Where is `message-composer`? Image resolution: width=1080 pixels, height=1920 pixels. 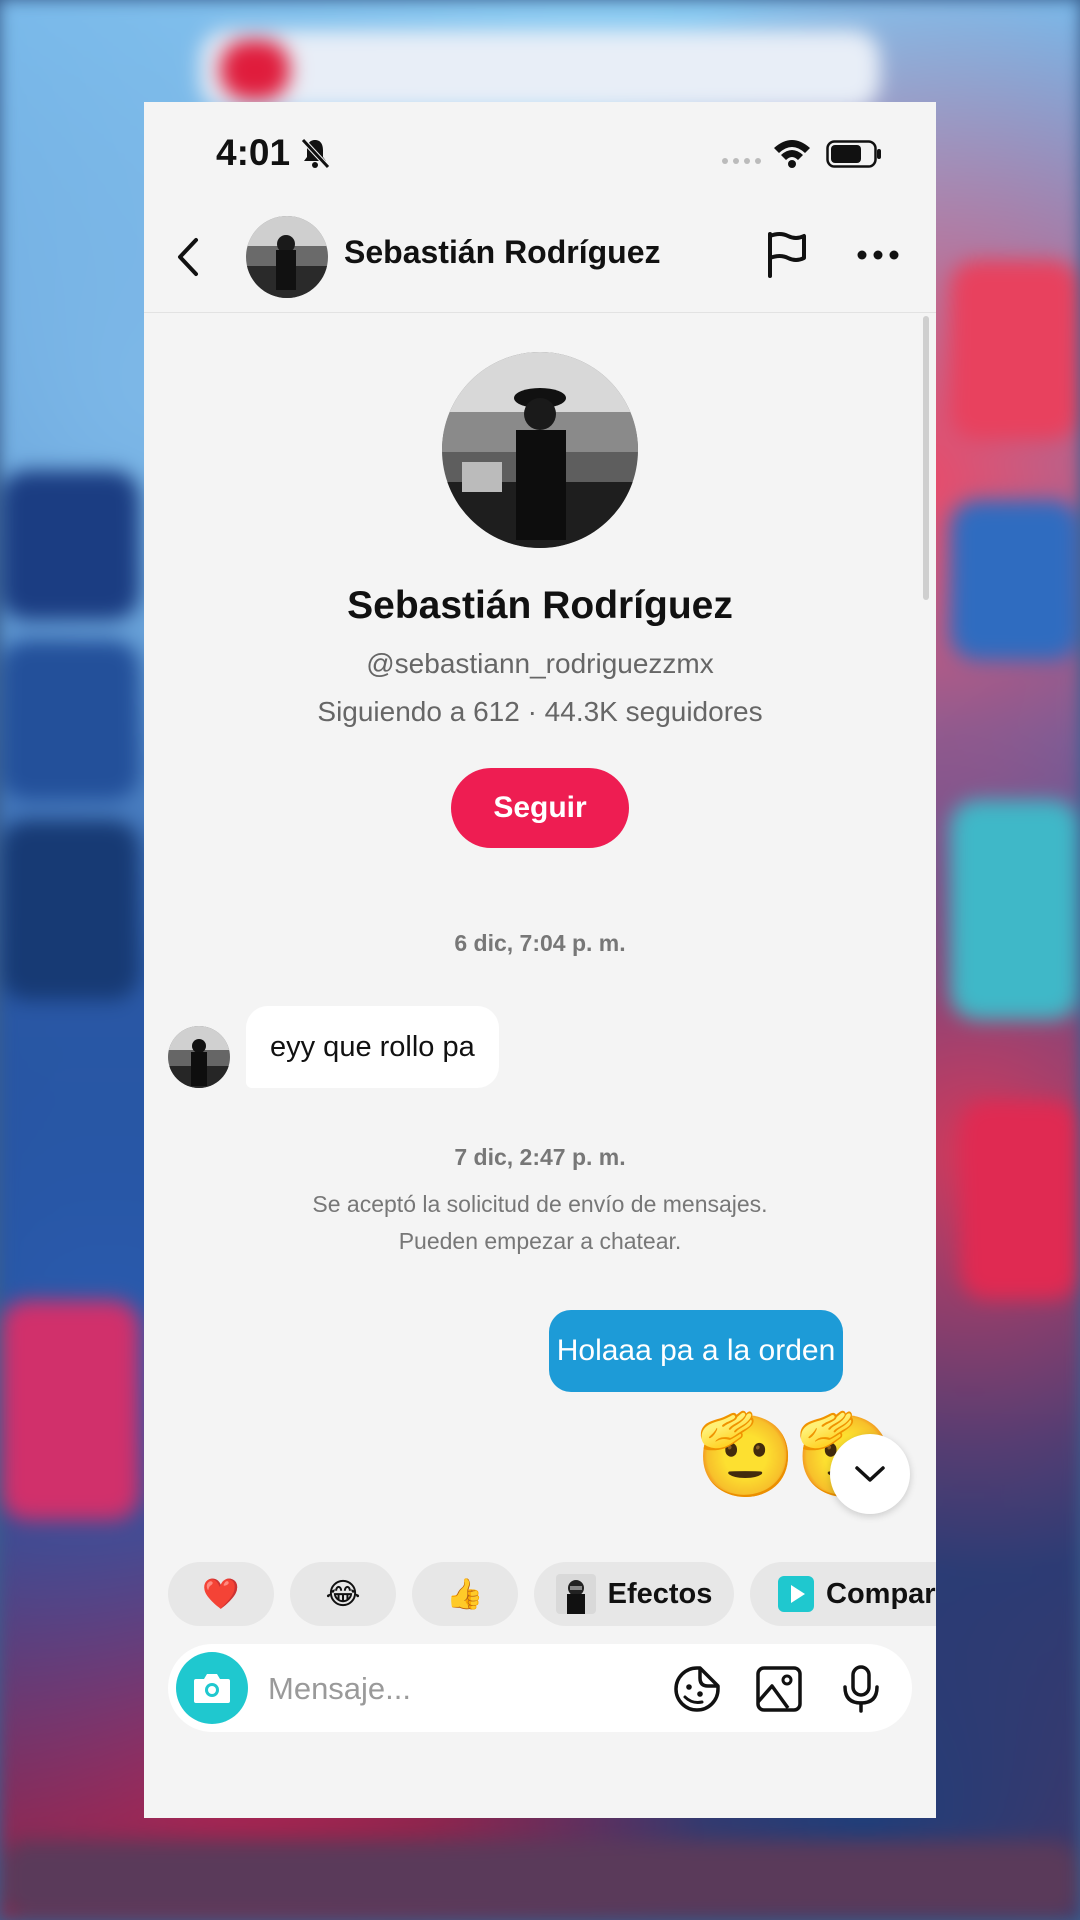
message-composer is located at coordinates (540, 1688).